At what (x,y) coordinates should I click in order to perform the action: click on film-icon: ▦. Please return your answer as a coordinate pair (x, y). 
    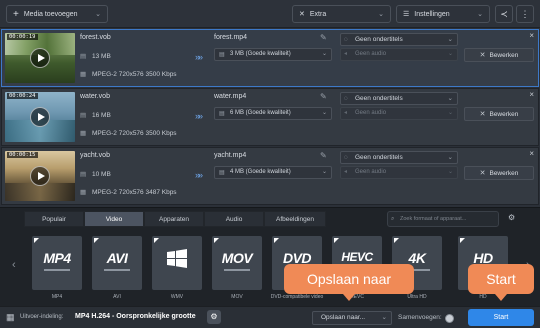
    Looking at the image, I should click on (83, 133).